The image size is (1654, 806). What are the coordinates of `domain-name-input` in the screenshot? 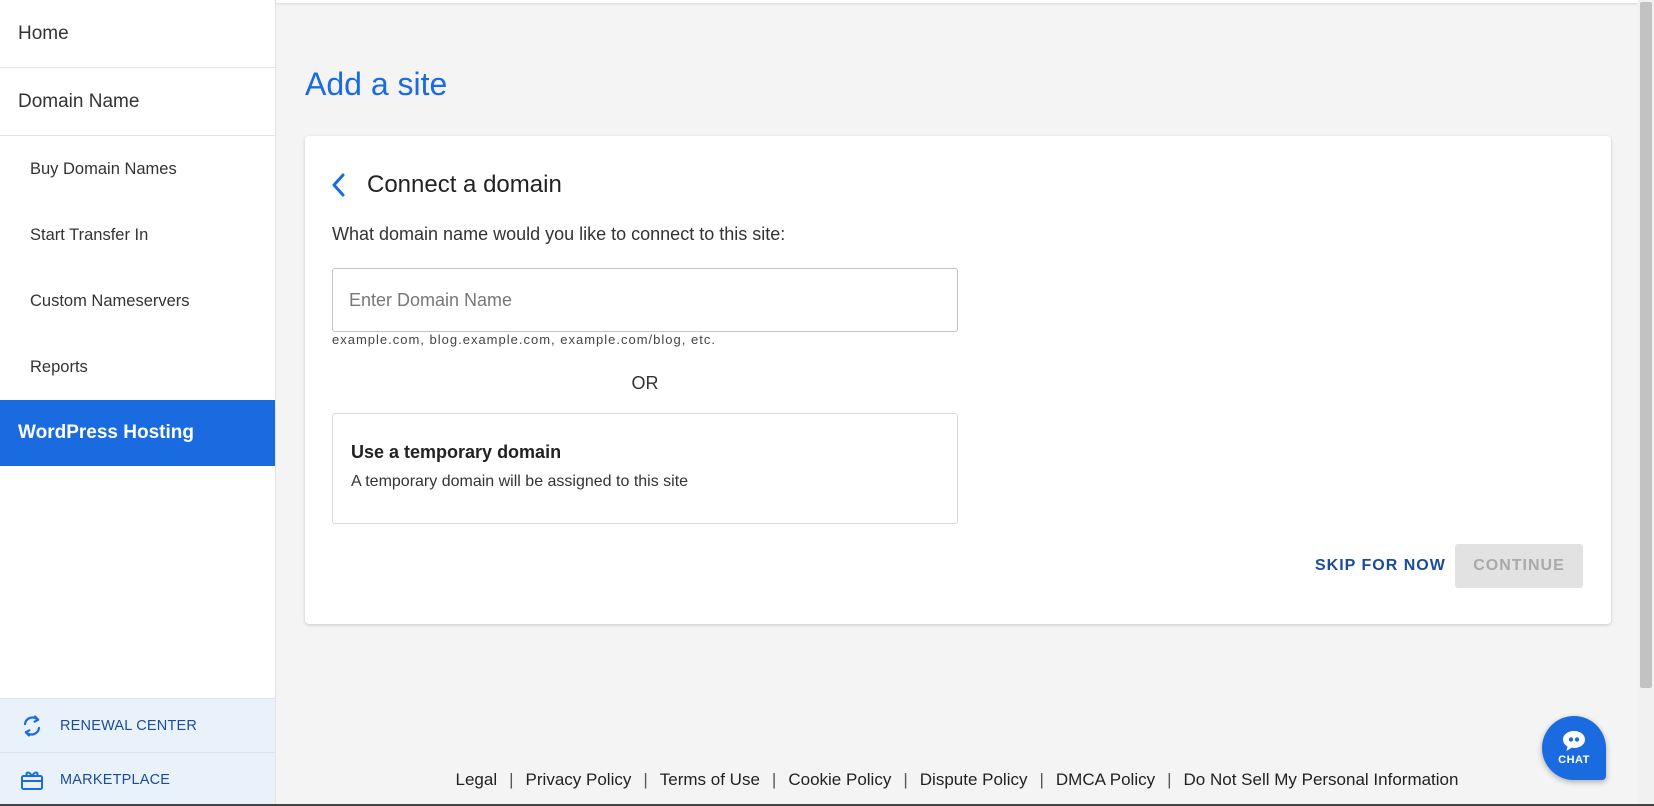 It's located at (645, 300).